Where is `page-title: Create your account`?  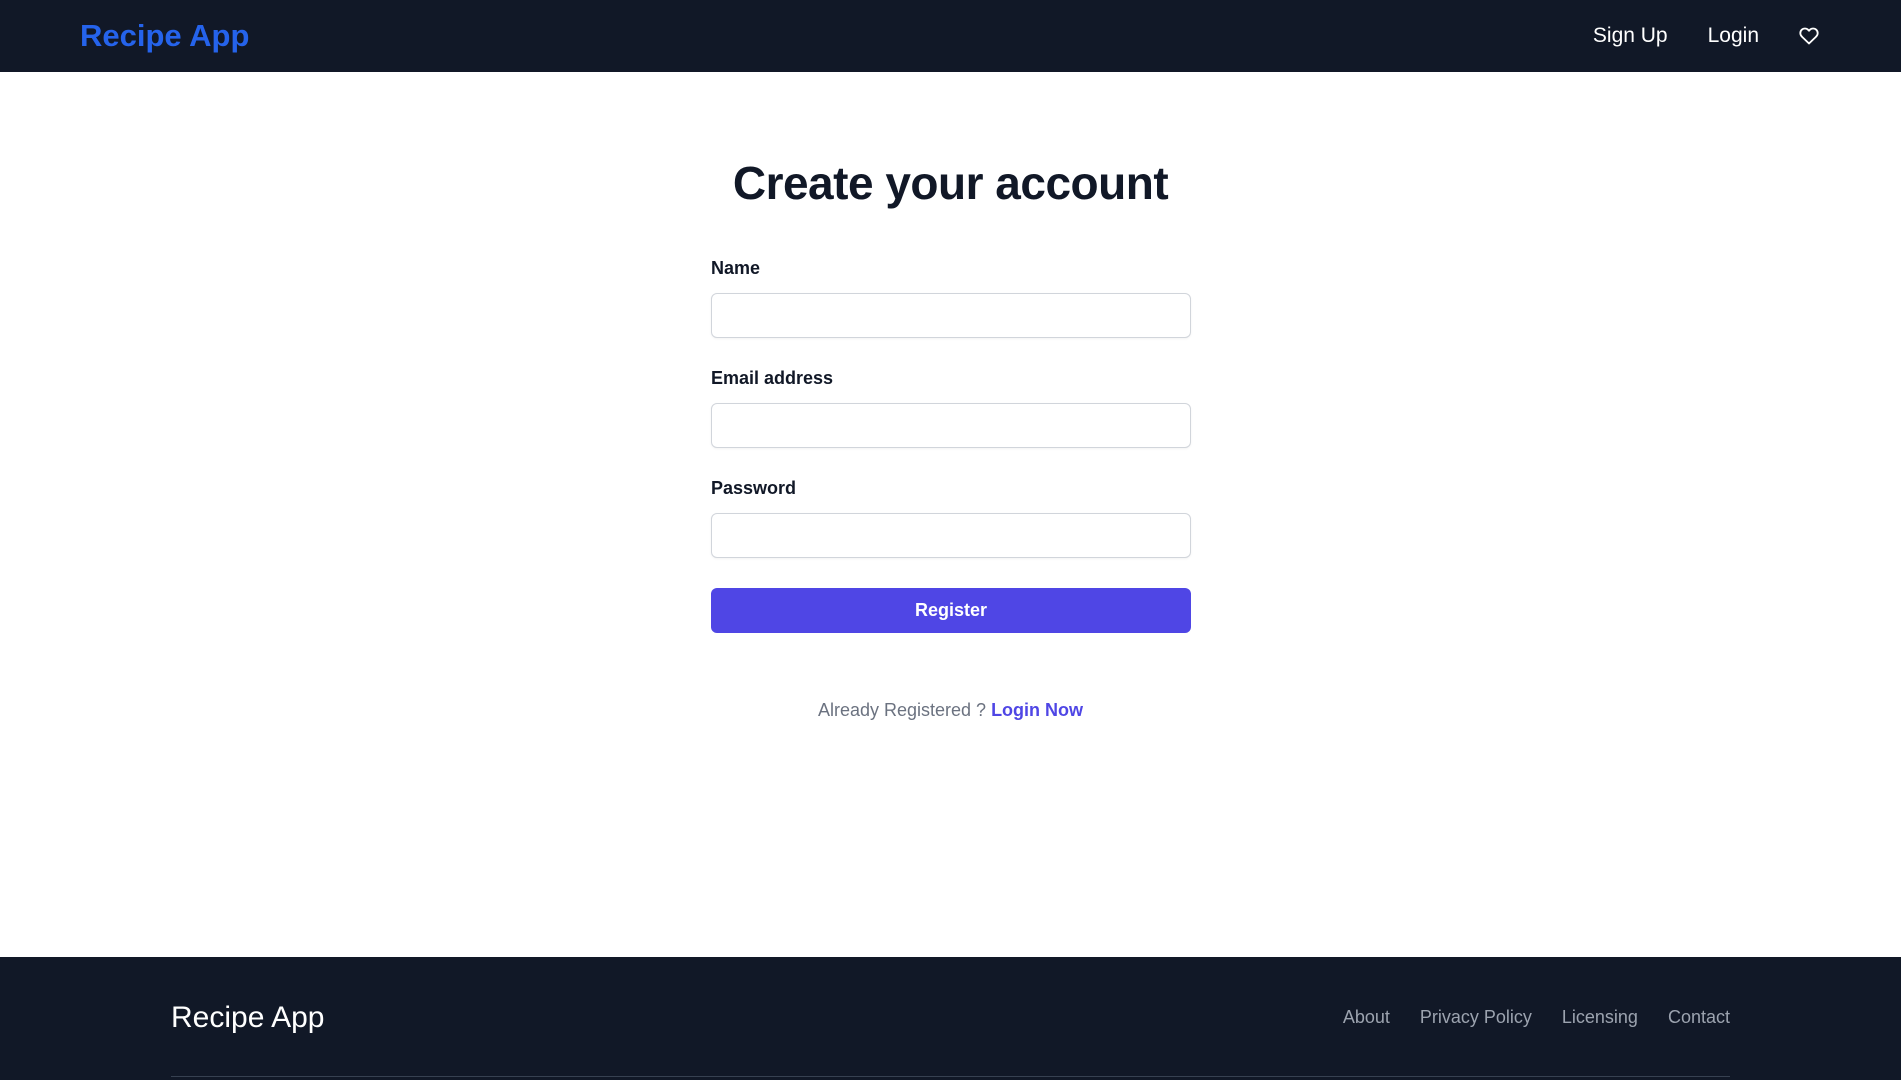 page-title: Create your account is located at coordinates (950, 183).